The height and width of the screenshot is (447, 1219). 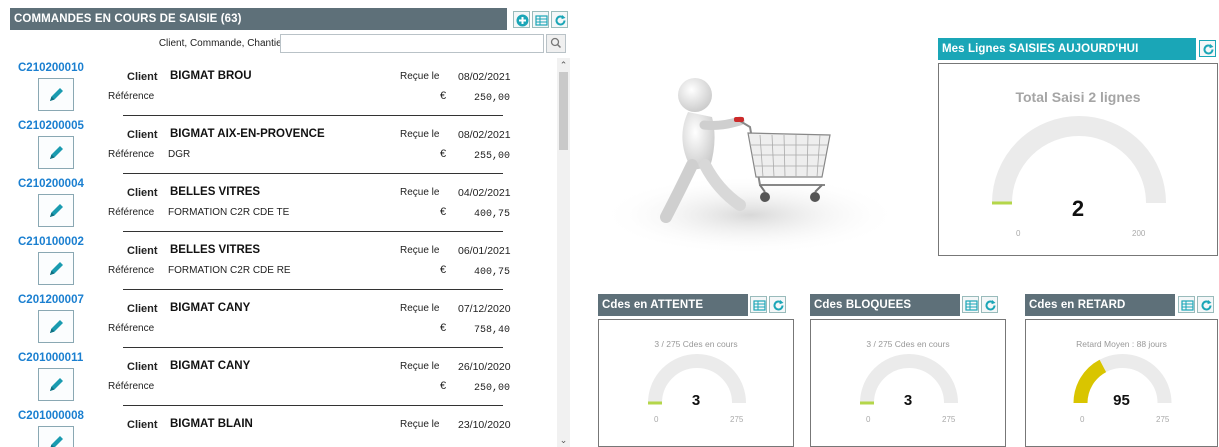 What do you see at coordinates (492, 156) in the screenshot?
I see `order-amount: 255,00` at bounding box center [492, 156].